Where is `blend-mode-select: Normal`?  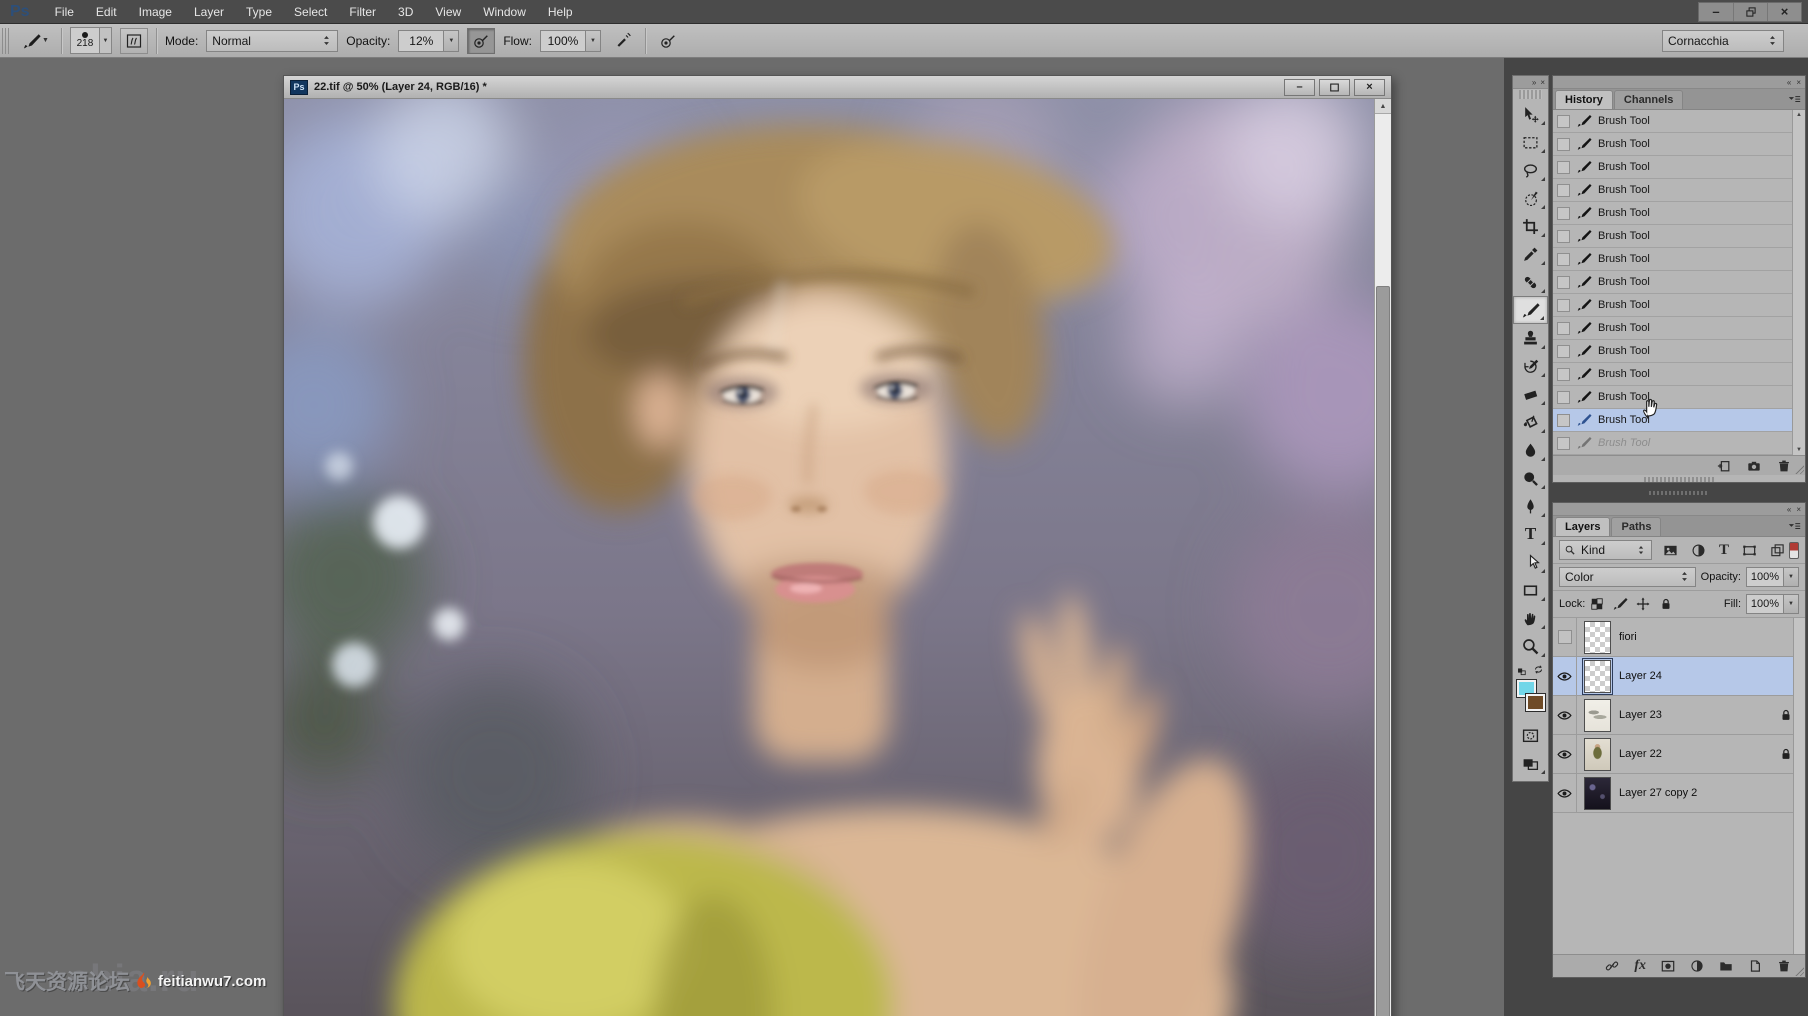 blend-mode-select: Normal is located at coordinates (272, 40).